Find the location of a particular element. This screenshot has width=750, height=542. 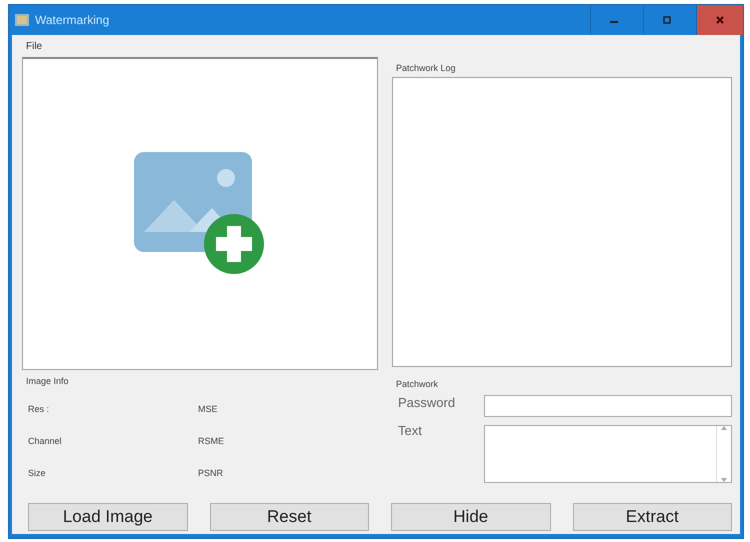

action-button: Extract is located at coordinates (652, 517).